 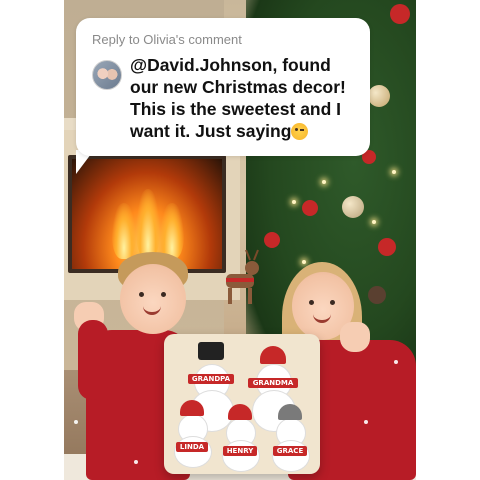 I want to click on sign-grandma: GRANDMA, so click(x=273, y=383).